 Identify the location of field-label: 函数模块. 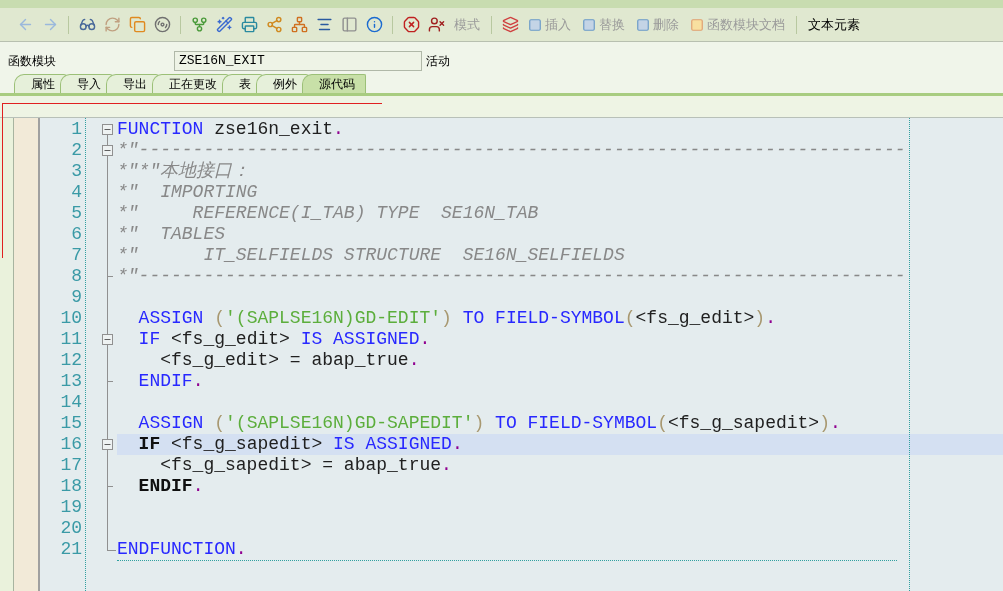
(32, 61).